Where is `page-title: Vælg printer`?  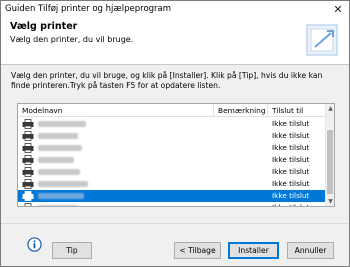
page-title: Vælg printer is located at coordinates (44, 26).